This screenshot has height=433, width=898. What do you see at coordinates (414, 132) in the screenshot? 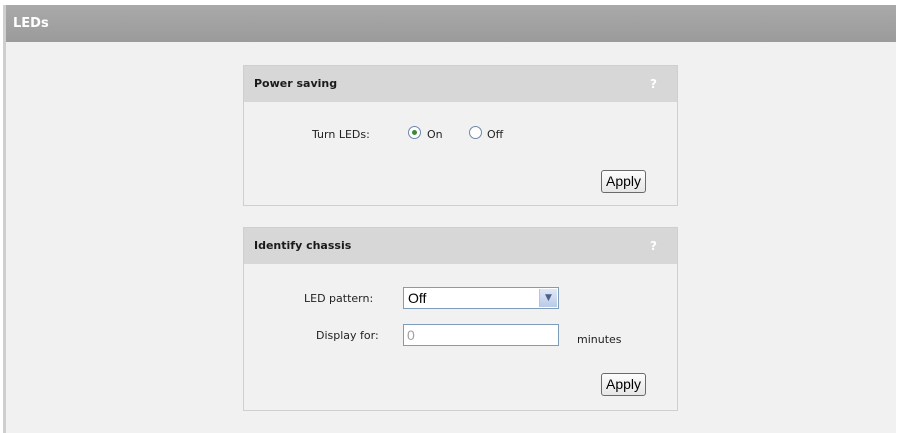
I see `radio-on` at bounding box center [414, 132].